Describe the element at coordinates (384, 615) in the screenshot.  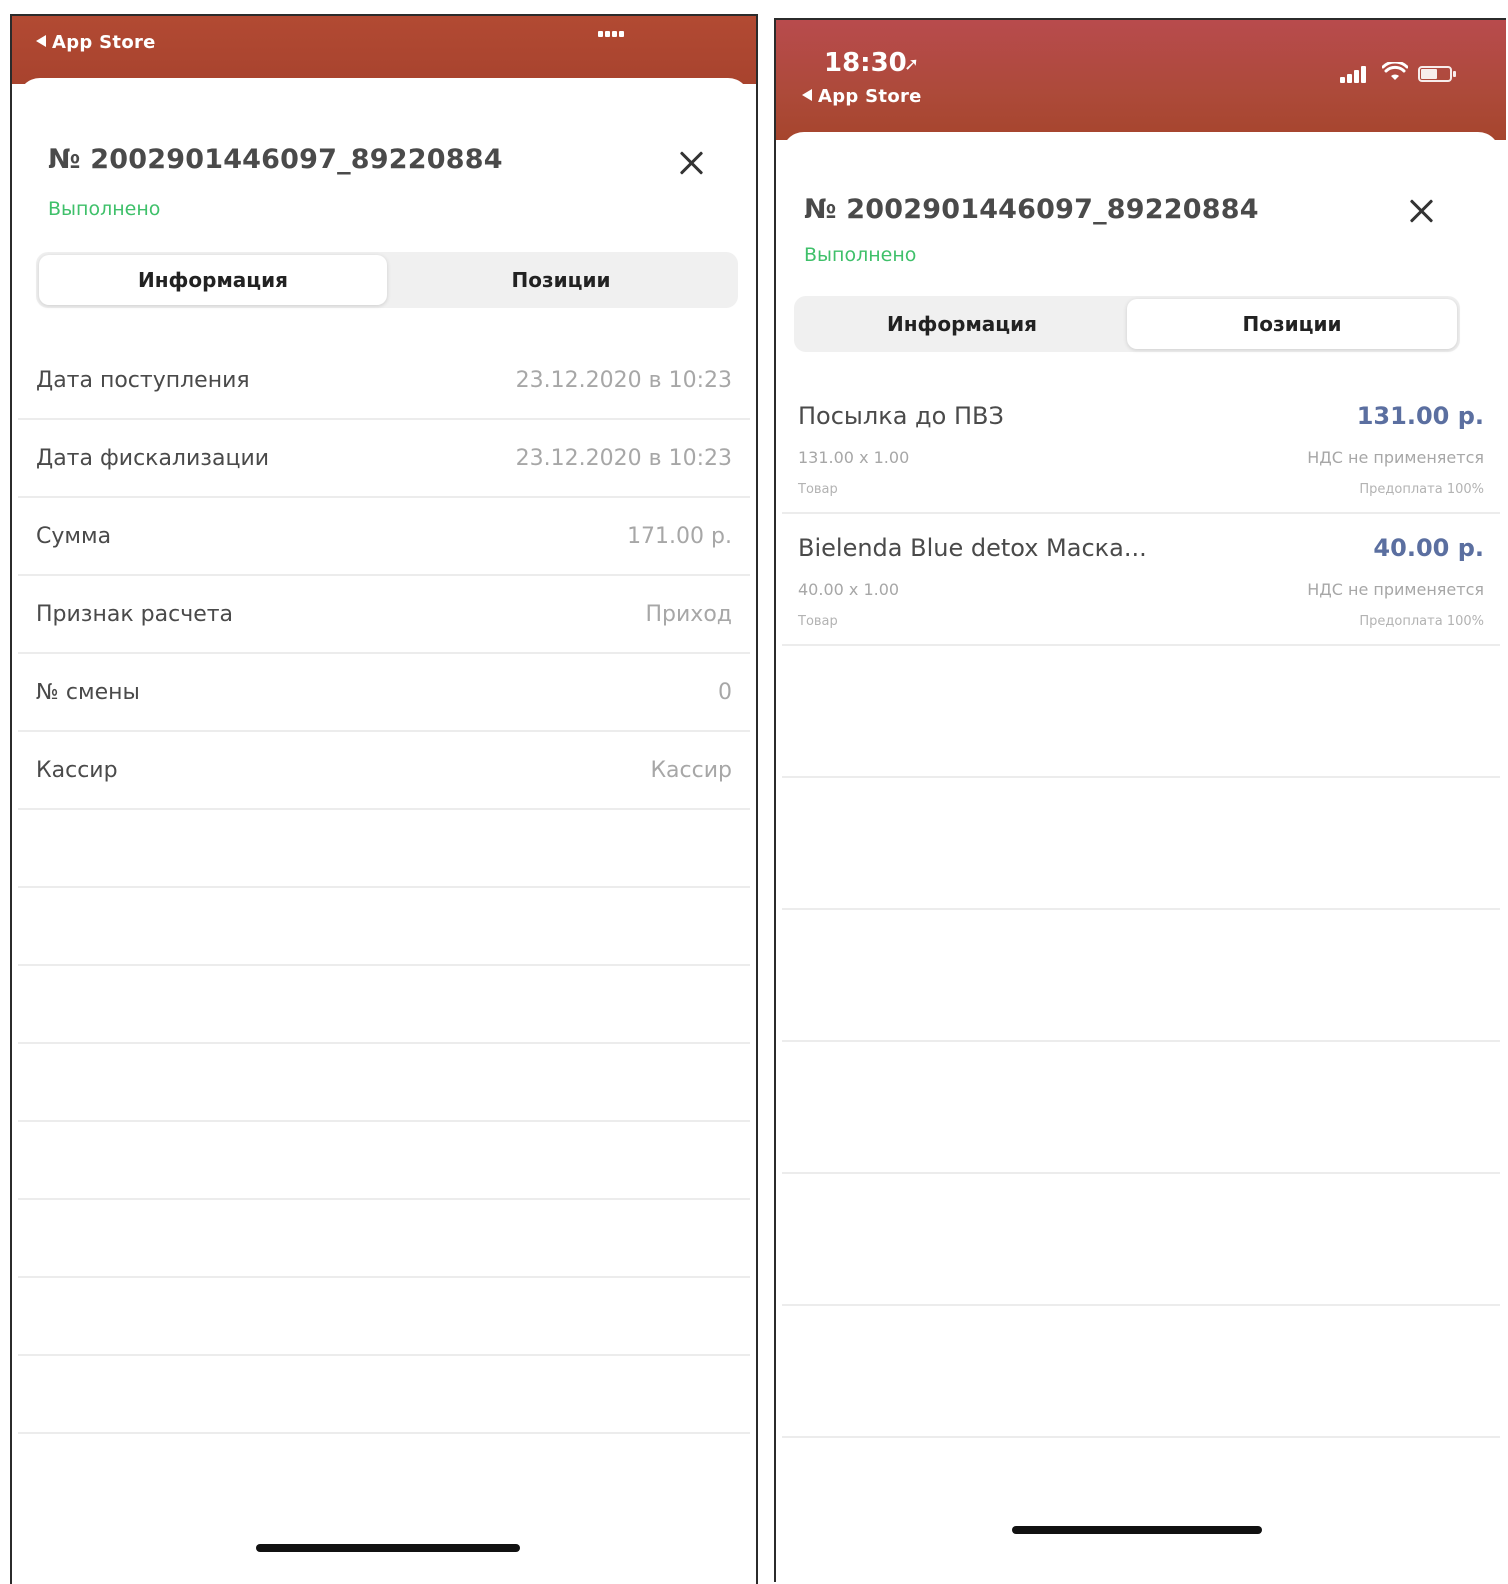
I see `info-row-payment-sign: Признак расчета Приход` at that location.